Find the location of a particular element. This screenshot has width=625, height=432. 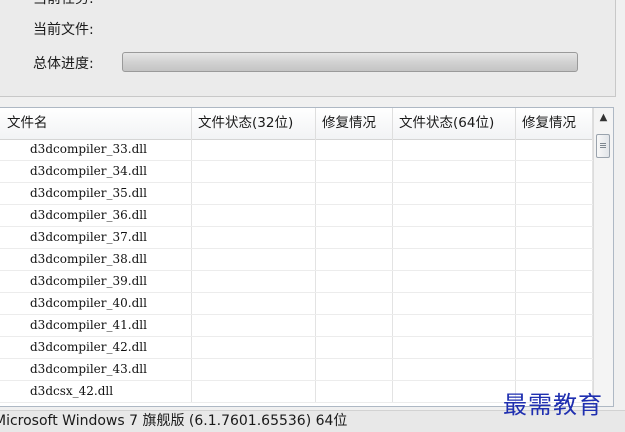

chevron-up-icon: ▲ is located at coordinates (603, 118).